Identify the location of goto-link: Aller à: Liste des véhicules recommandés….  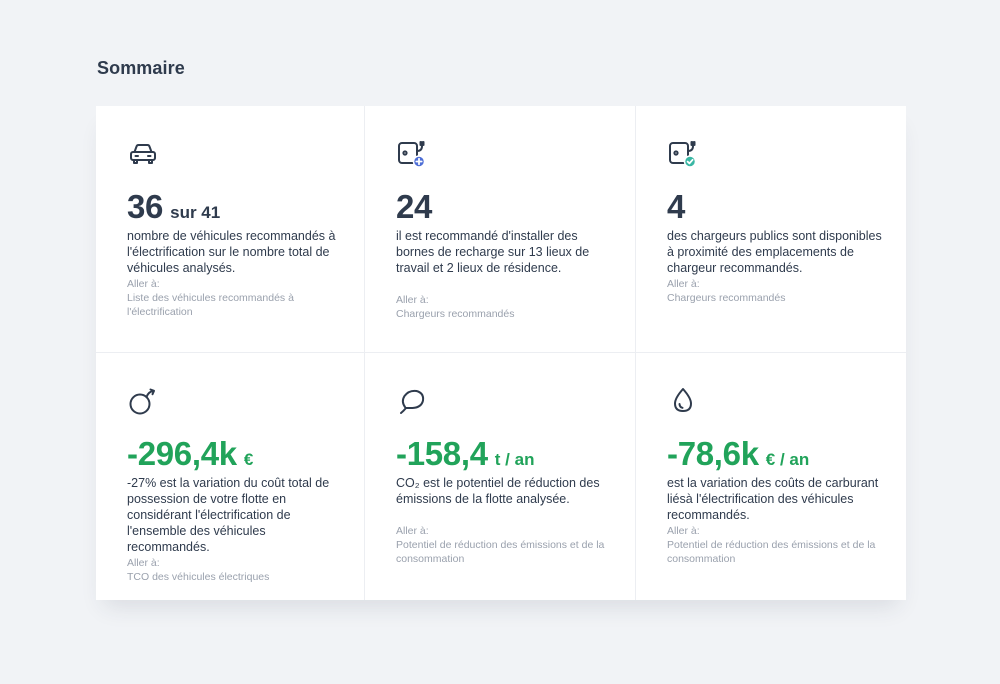
(235, 298).